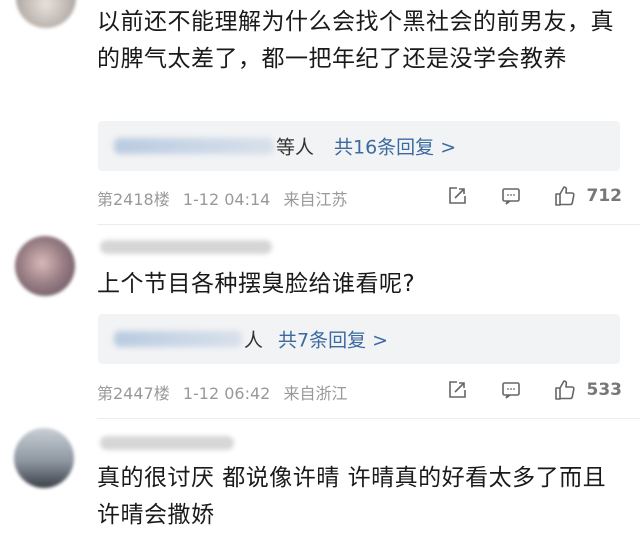 The width and height of the screenshot is (640, 538). I want to click on reply-suffix: 人, so click(254, 340).